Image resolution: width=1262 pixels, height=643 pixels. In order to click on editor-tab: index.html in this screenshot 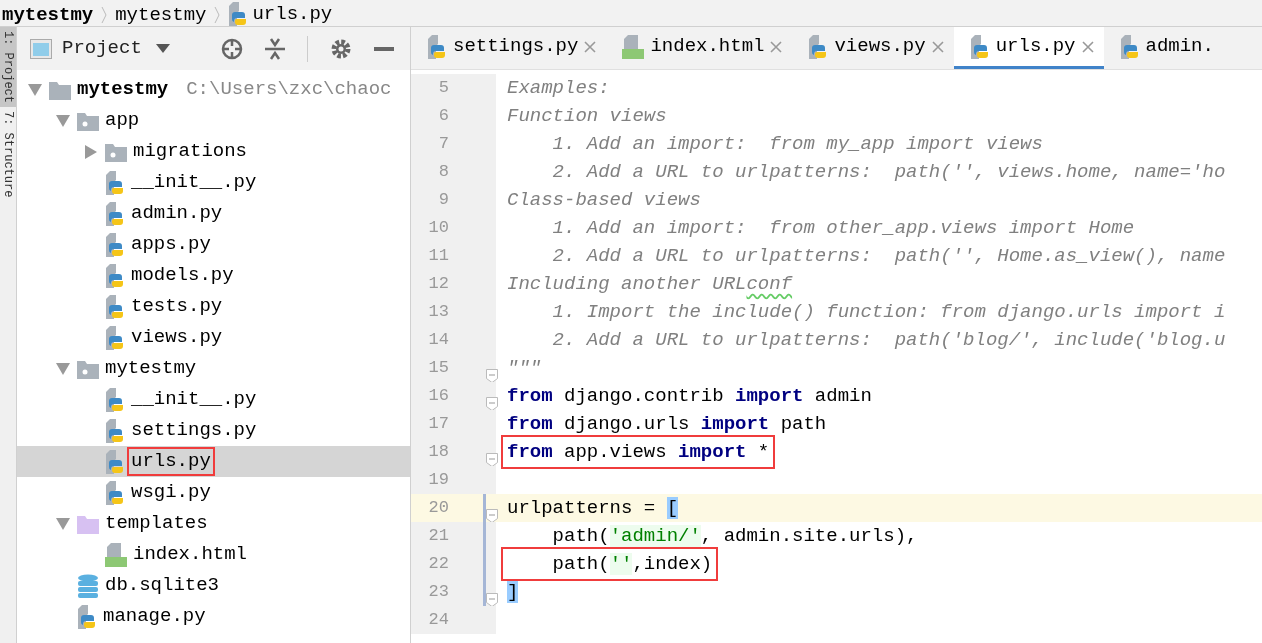, I will do `click(699, 48)`.